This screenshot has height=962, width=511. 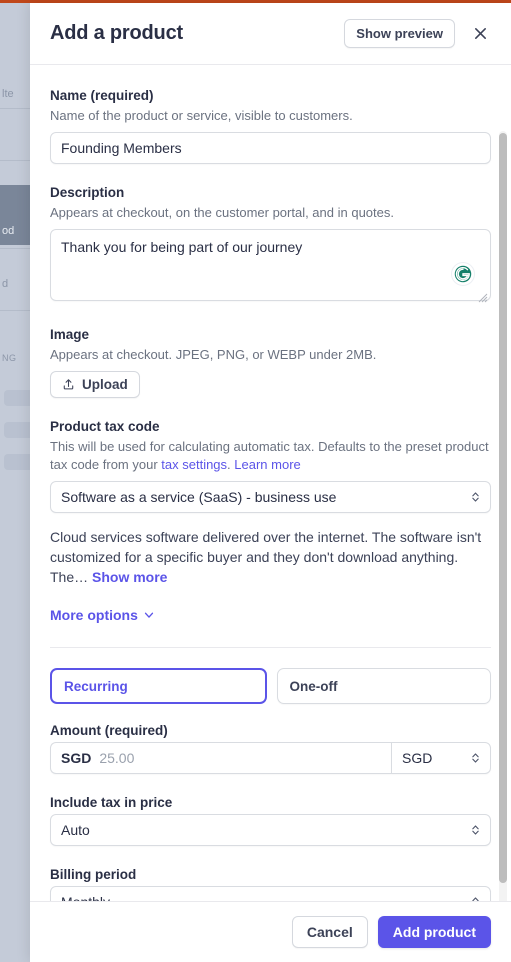 I want to click on chevron-down-icon, so click(x=149, y=615).